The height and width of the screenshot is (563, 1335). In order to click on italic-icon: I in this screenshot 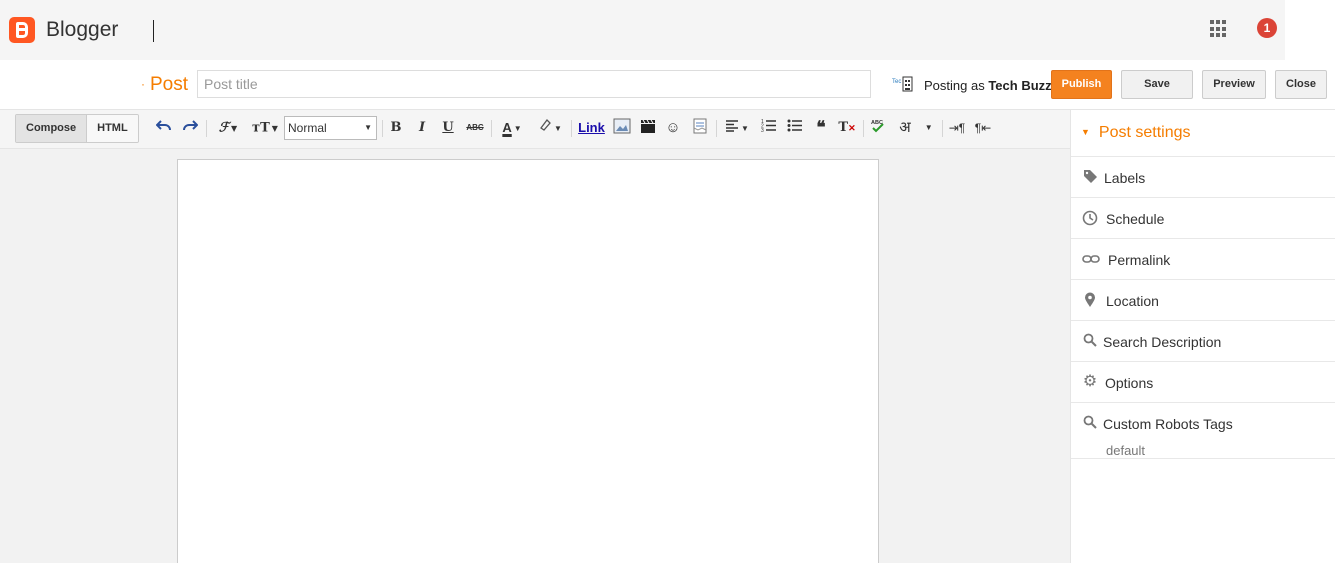, I will do `click(422, 128)`.